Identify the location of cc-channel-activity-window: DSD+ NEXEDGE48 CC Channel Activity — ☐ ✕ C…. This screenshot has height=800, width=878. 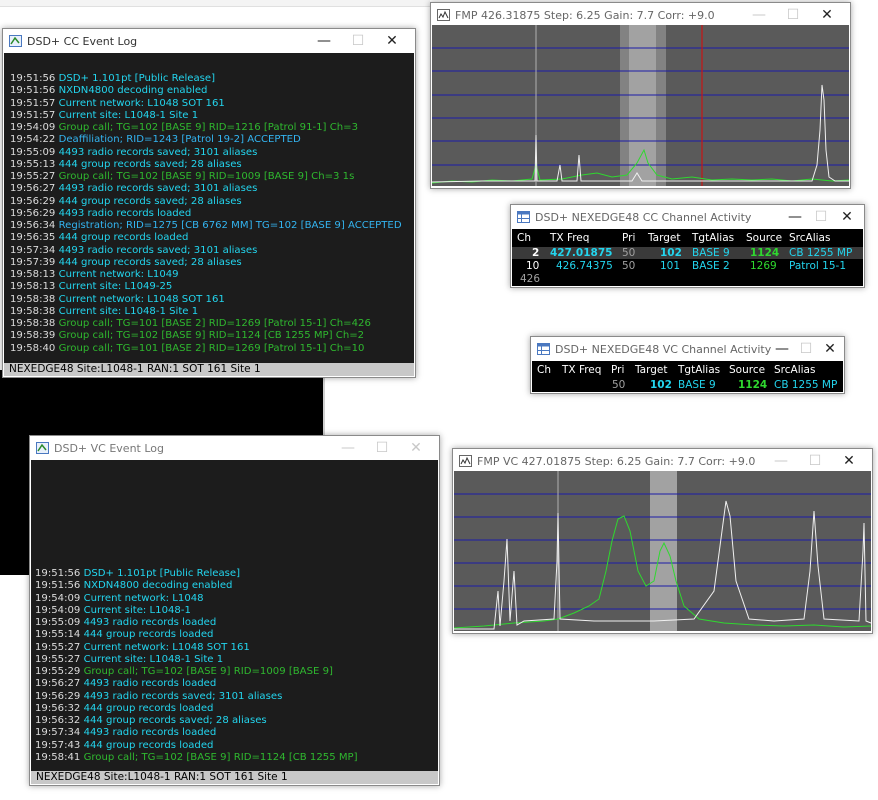
(687, 246).